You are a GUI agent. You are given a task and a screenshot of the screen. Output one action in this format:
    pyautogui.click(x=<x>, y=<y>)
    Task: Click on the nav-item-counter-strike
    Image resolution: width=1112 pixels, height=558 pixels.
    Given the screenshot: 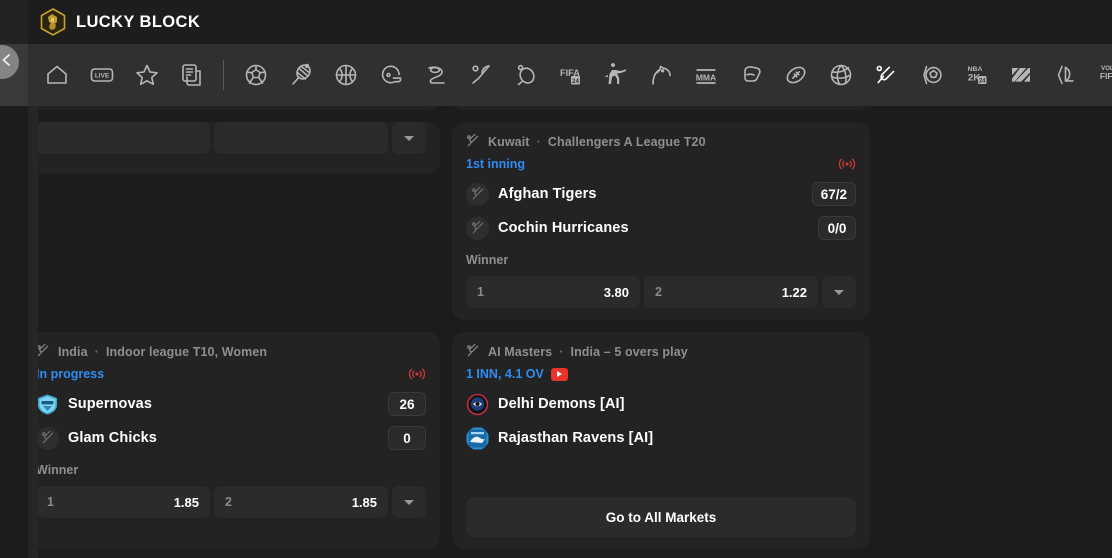 What is the action you would take?
    pyautogui.click(x=615, y=75)
    